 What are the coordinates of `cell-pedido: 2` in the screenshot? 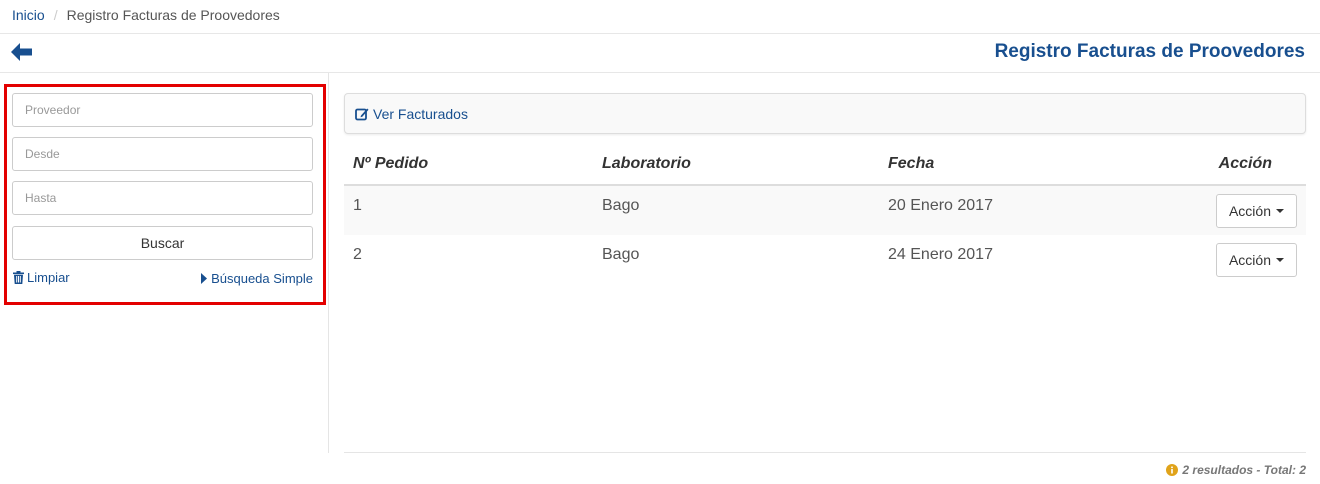 It's located at (357, 254).